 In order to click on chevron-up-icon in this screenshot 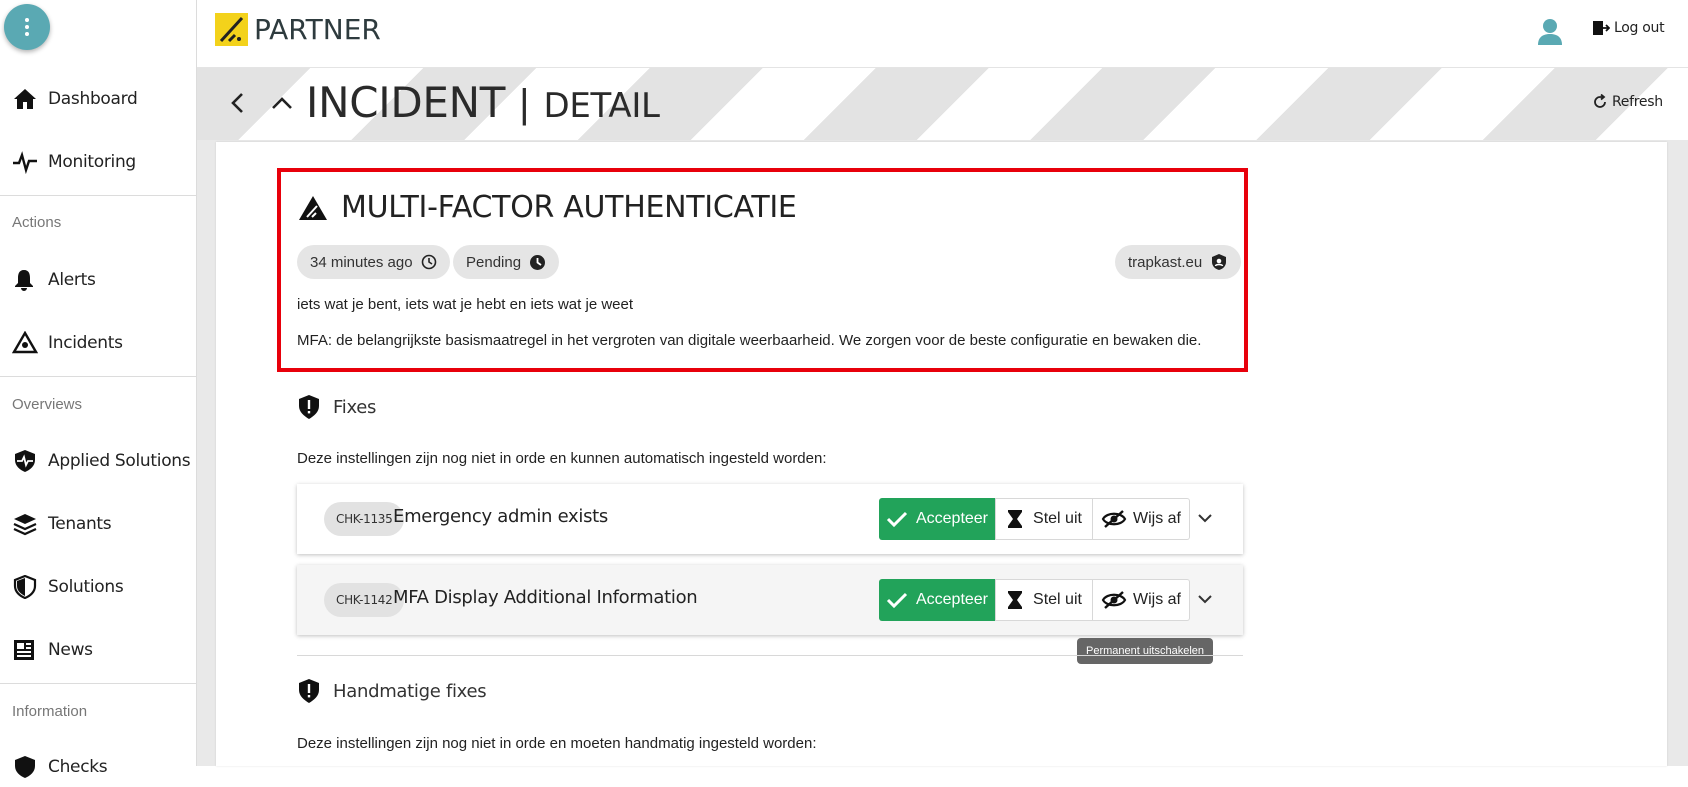, I will do `click(282, 103)`.